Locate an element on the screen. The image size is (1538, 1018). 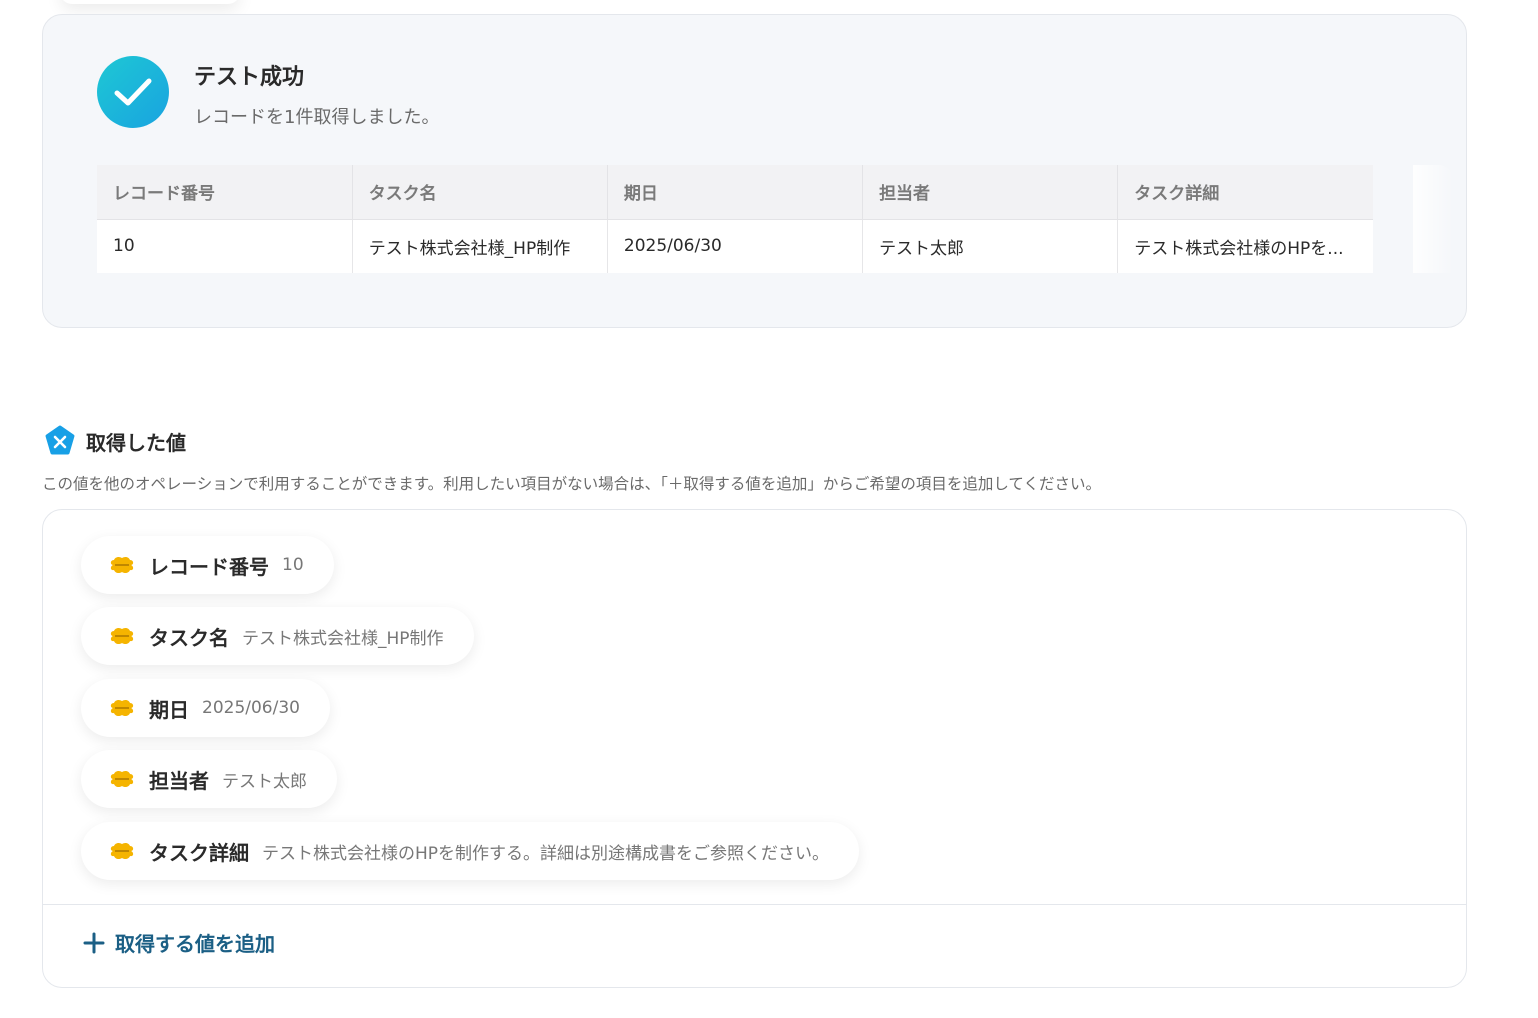
table-cell: 2025/06/30 is located at coordinates (735, 246).